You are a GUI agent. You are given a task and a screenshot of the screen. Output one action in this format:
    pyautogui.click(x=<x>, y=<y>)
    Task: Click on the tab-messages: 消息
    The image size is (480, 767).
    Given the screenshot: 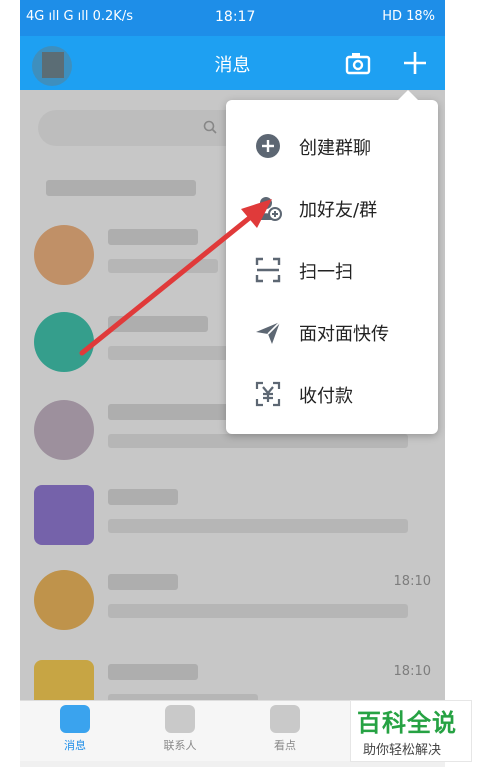 What is the action you would take?
    pyautogui.click(x=75, y=729)
    